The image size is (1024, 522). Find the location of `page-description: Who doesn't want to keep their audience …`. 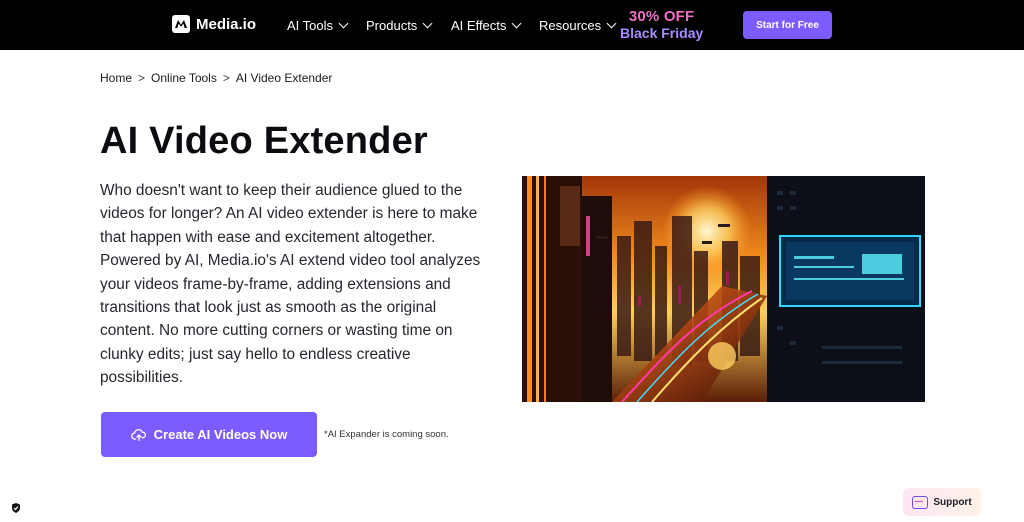

page-description: Who doesn't want to keep their audience … is located at coordinates (290, 284).